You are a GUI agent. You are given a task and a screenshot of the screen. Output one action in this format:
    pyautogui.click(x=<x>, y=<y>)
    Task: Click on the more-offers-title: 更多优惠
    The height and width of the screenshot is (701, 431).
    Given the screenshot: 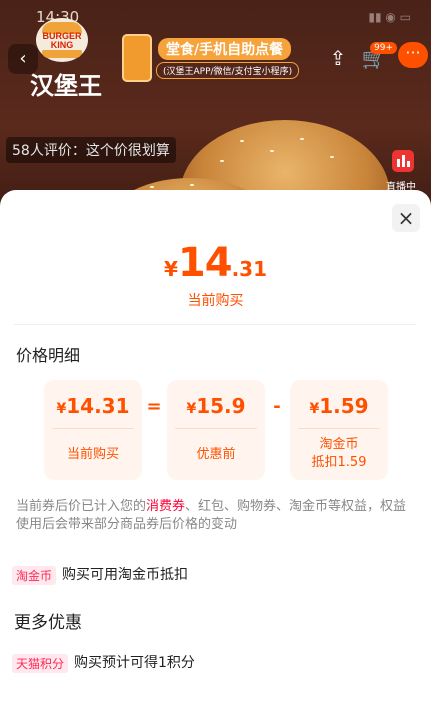 What is the action you would take?
    pyautogui.click(x=48, y=623)
    